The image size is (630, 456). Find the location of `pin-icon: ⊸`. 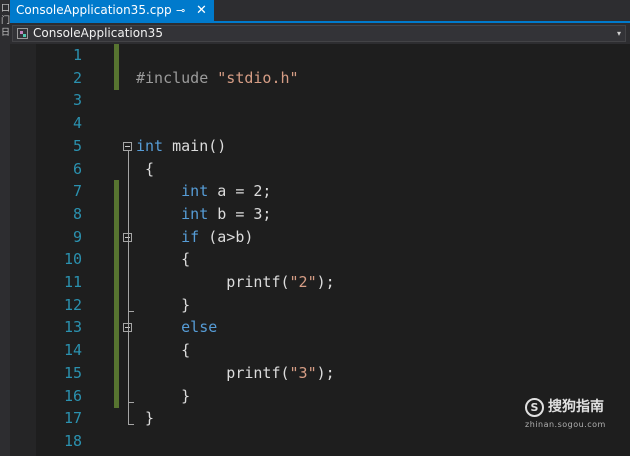

pin-icon: ⊸ is located at coordinates (180, 10).